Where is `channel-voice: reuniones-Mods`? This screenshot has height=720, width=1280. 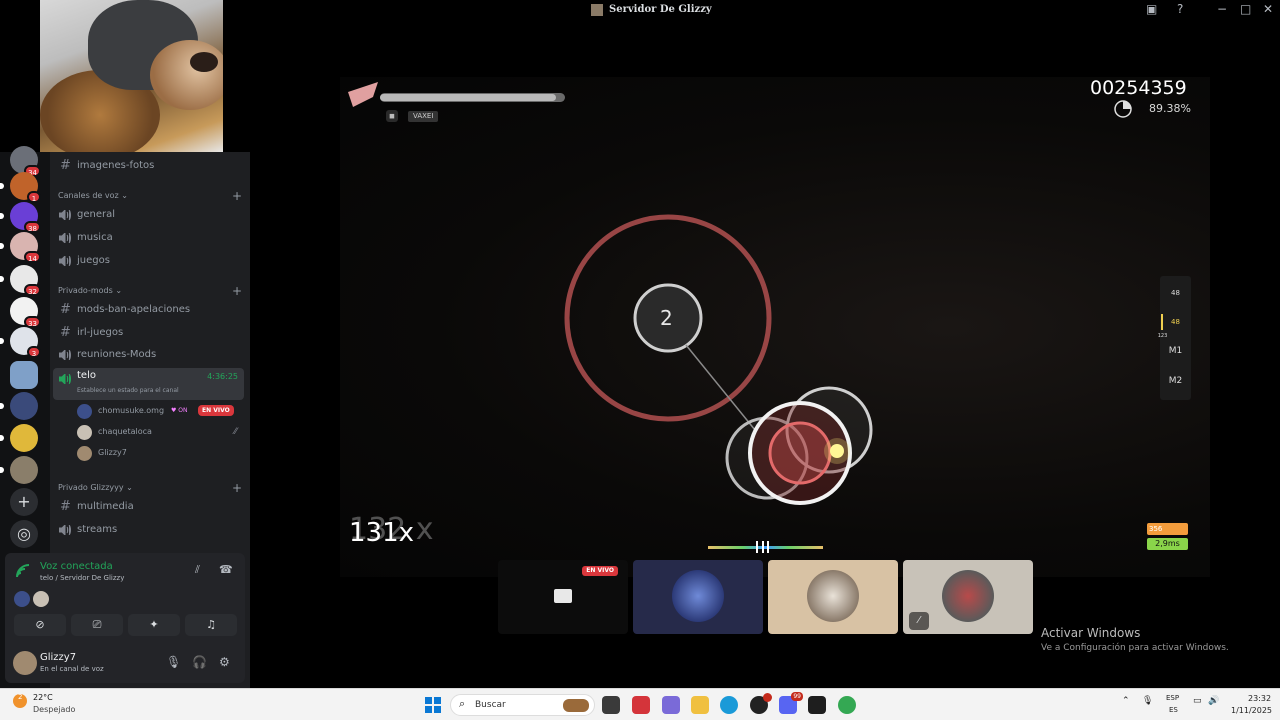 channel-voice: reuniones-Mods is located at coordinates (151, 355).